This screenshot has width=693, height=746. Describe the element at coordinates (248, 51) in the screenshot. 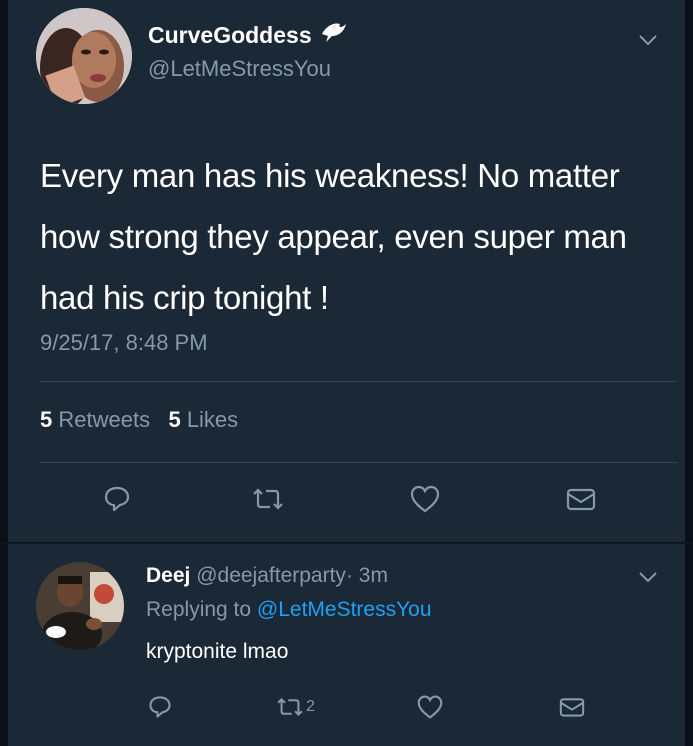

I see `tweet-author: CurveGoddess @LetMeStressYou` at that location.